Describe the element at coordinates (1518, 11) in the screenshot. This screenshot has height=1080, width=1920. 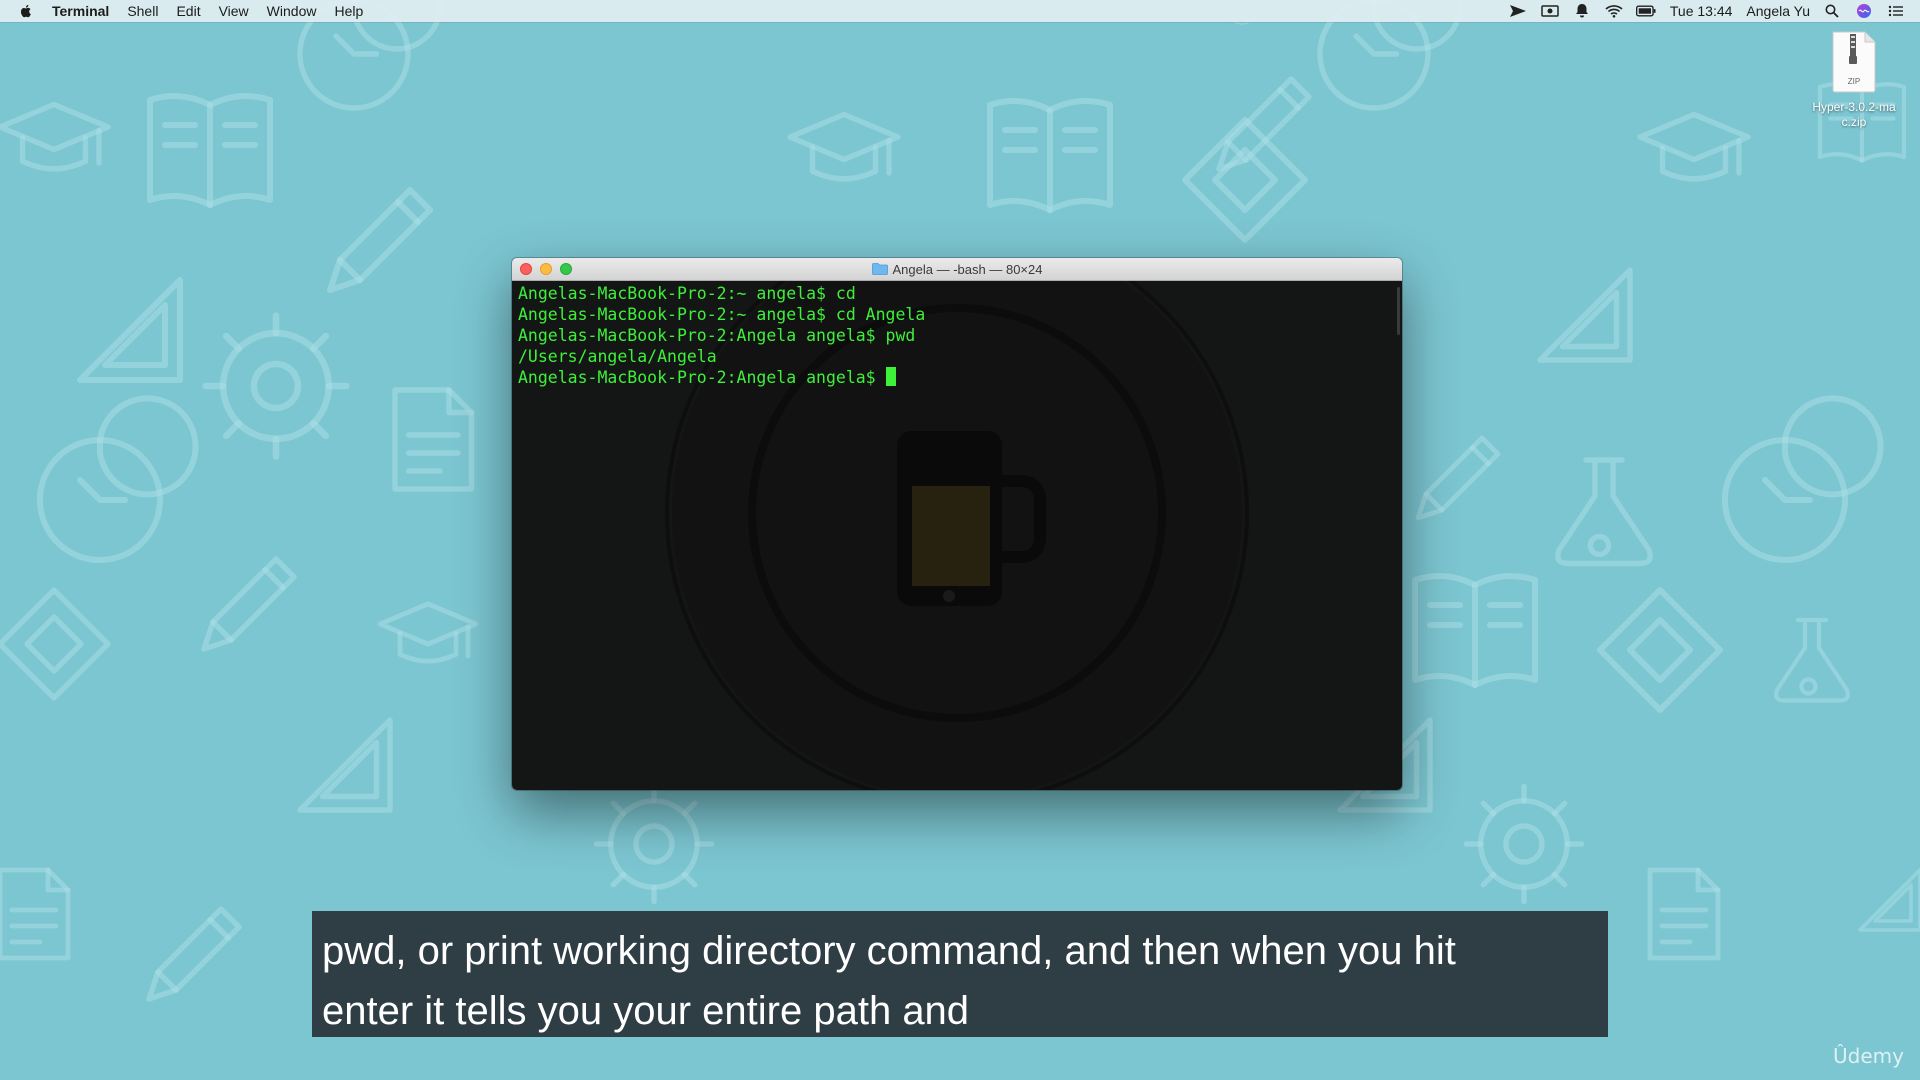
I see `send-icon` at that location.